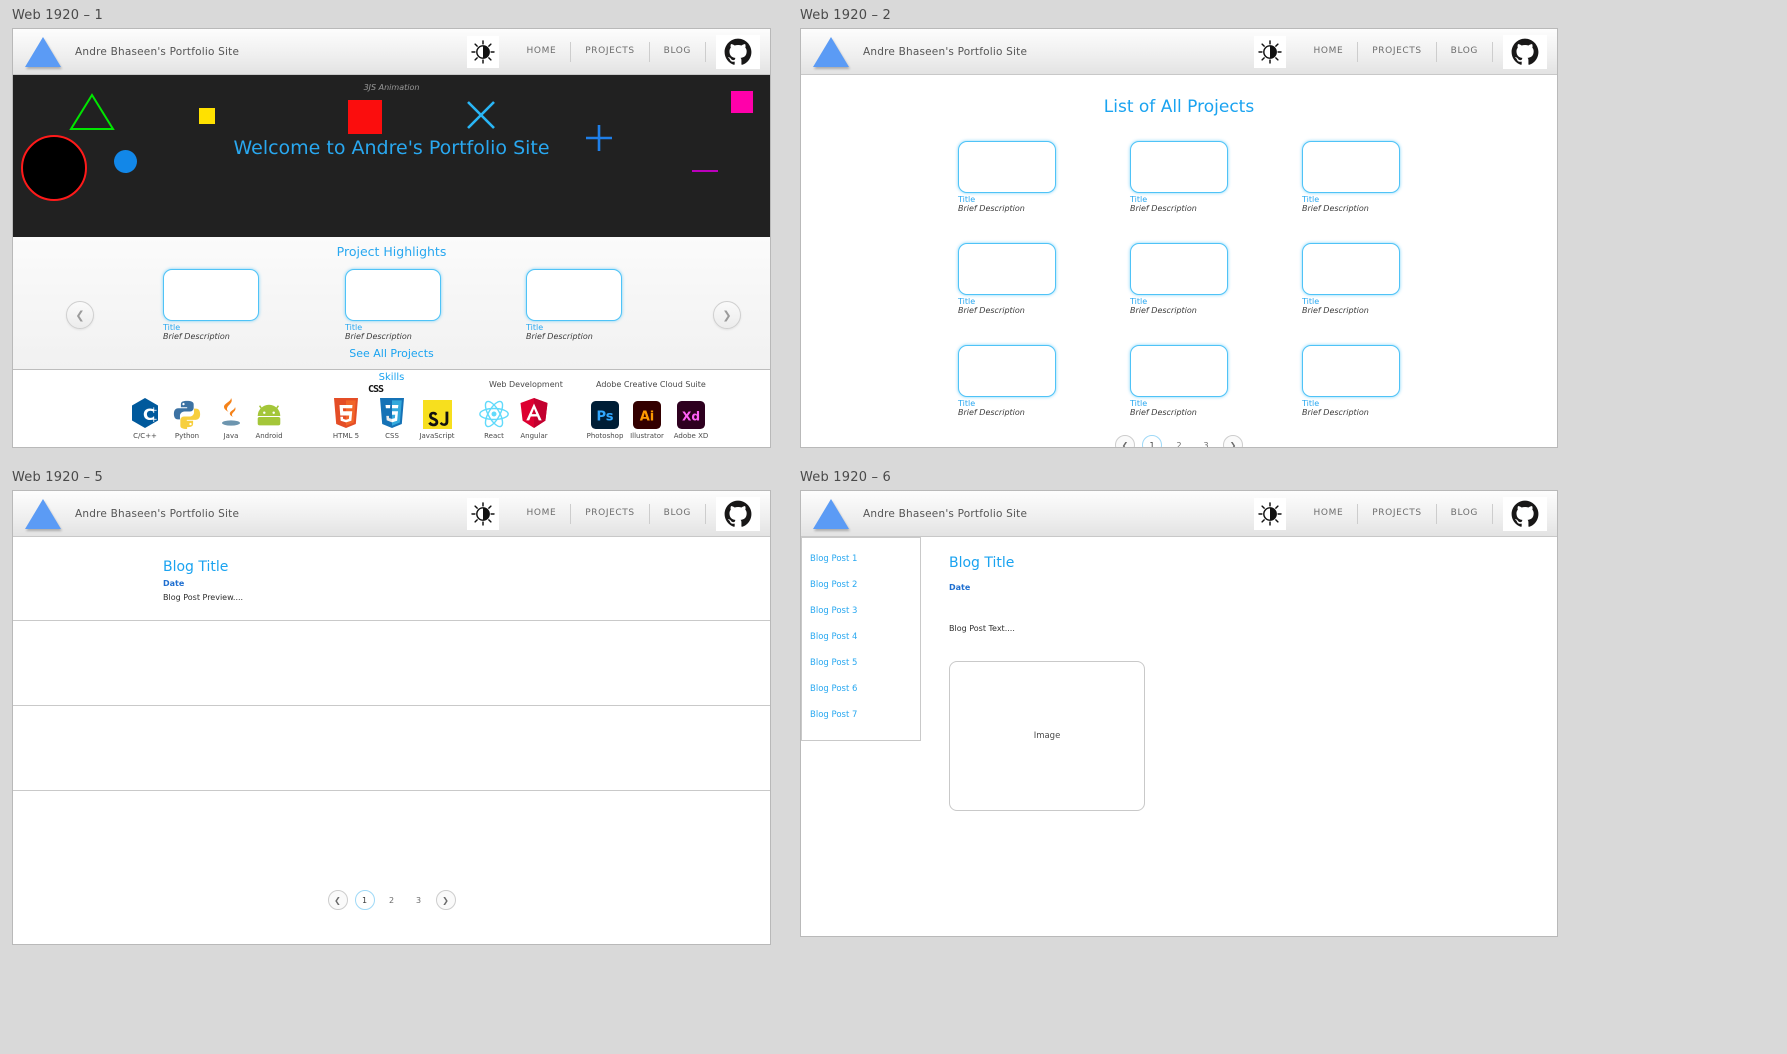 The height and width of the screenshot is (1054, 1787). I want to click on sidebar-item-blog-post-5: Blog Post 5, so click(865, 663).